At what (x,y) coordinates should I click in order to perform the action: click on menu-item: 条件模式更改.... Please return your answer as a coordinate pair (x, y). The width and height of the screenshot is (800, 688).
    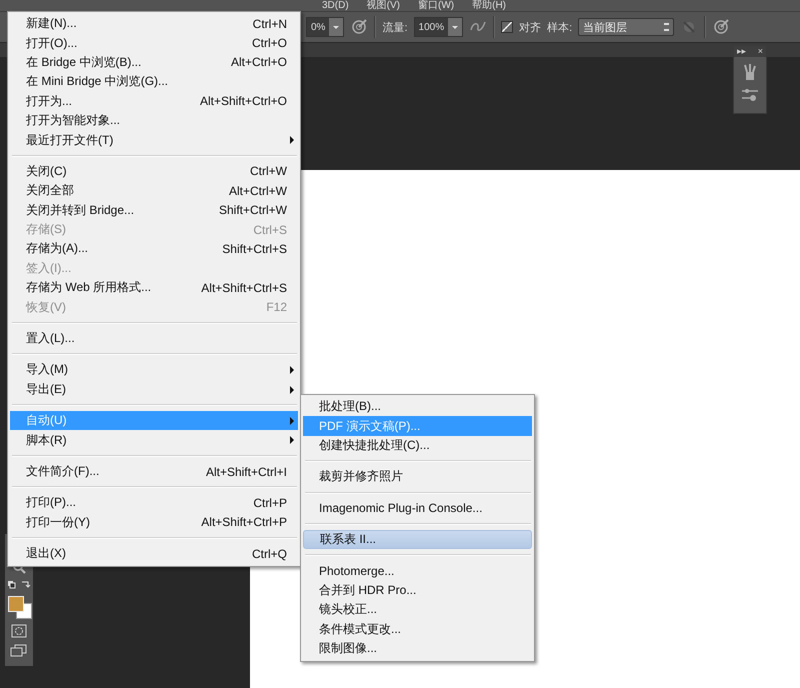
    Looking at the image, I should click on (417, 629).